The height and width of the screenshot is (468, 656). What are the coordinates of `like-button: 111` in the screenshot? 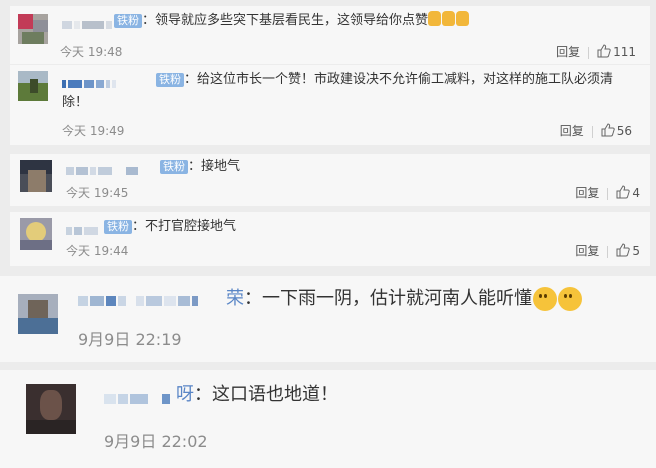 It's located at (616, 51).